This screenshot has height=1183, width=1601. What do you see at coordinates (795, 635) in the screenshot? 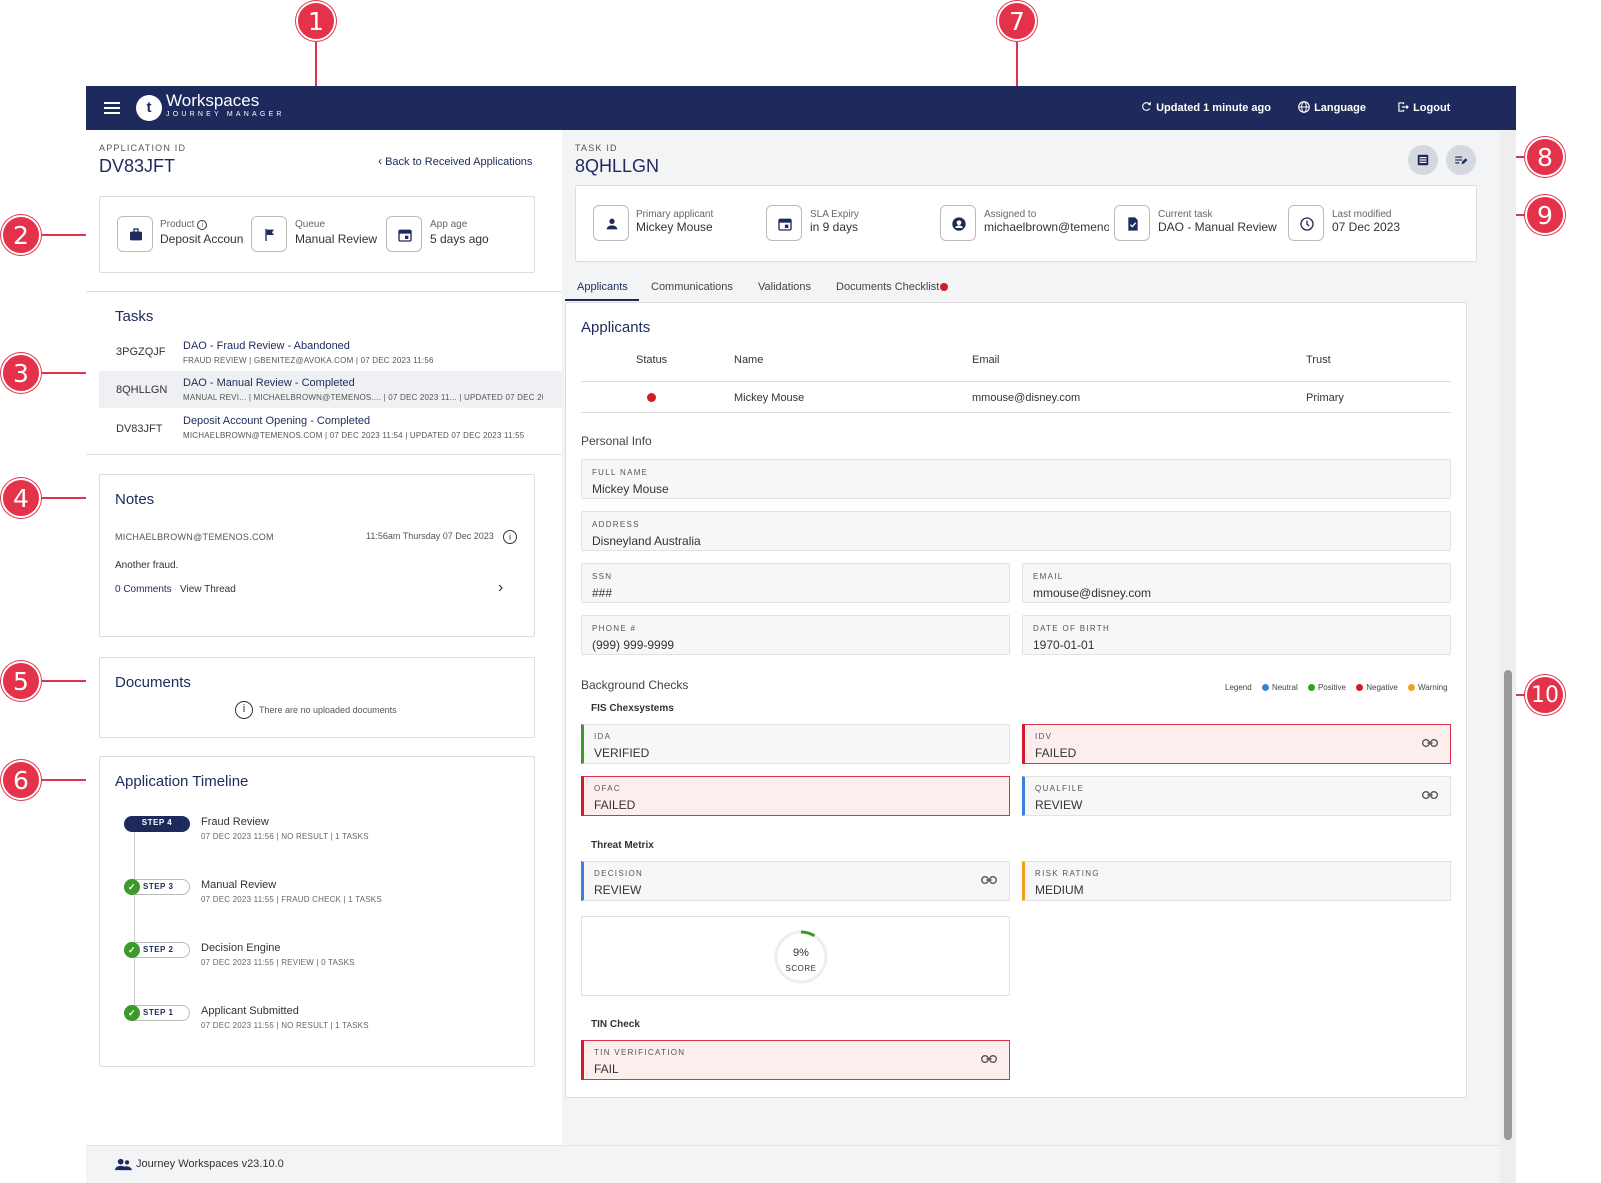
I see `phone-field: PHONE # (999) 999-9999` at bounding box center [795, 635].